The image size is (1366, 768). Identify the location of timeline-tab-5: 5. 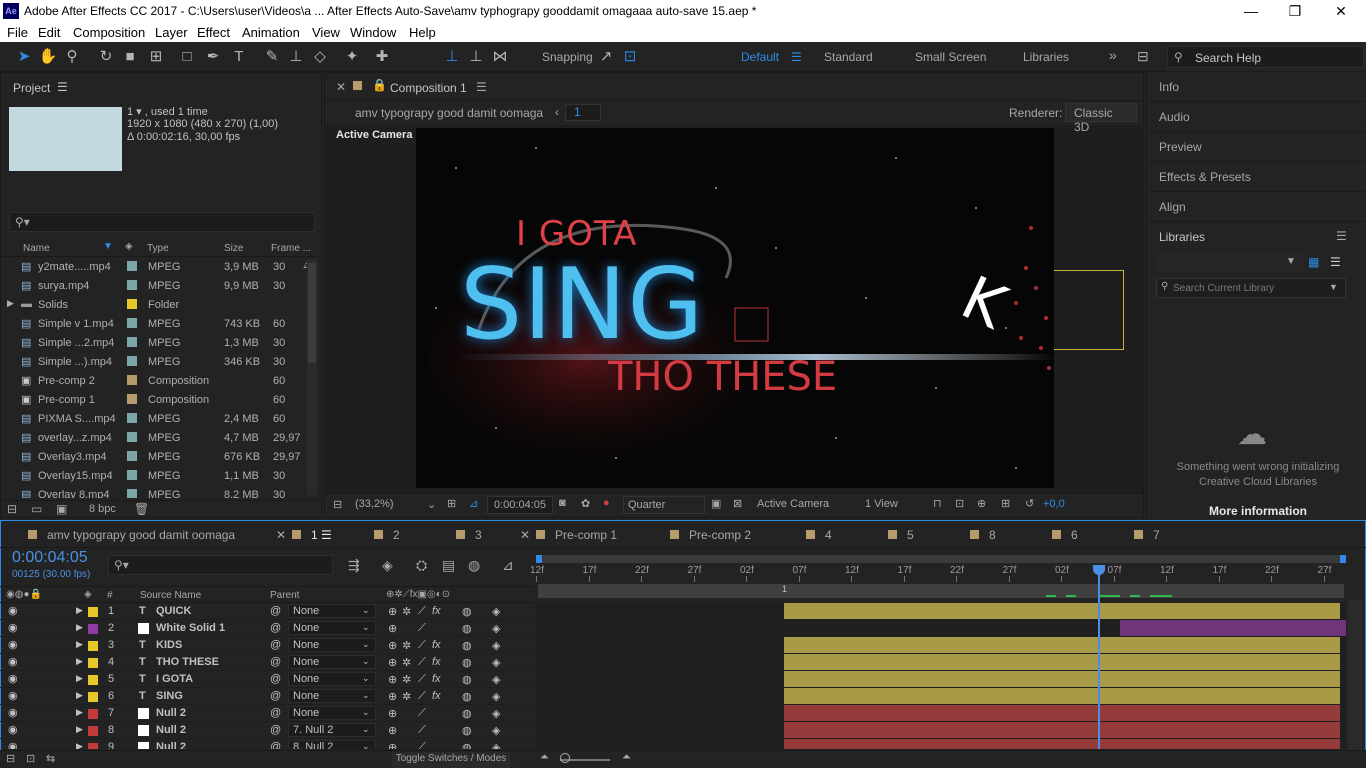
(901, 535).